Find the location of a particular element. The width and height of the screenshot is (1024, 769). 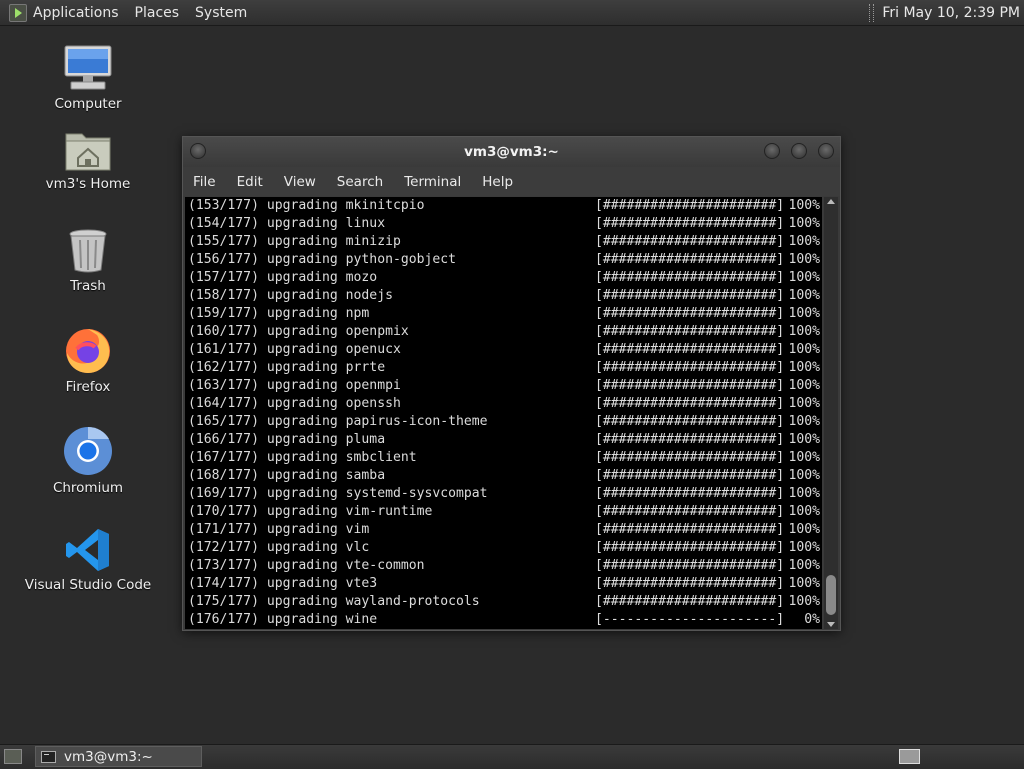

terminal-scrollbar is located at coordinates (831, 413).